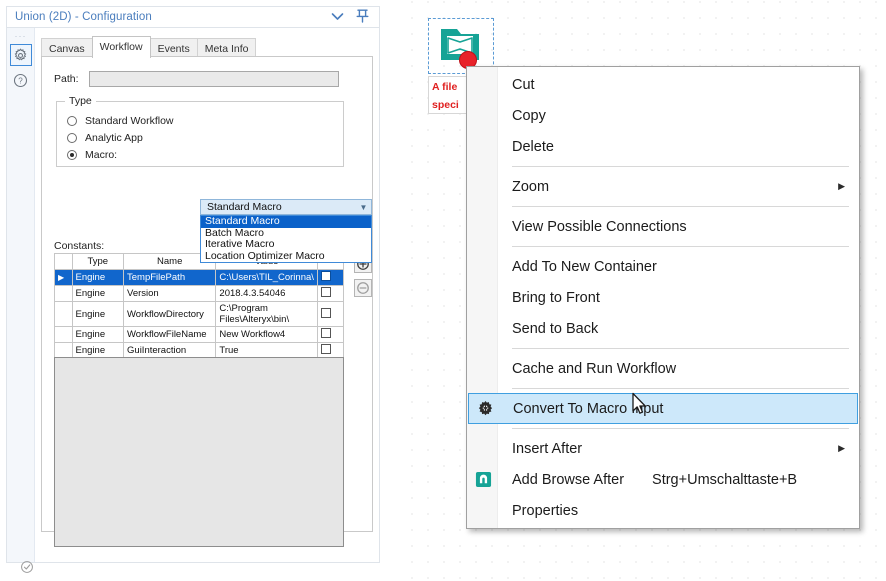  What do you see at coordinates (213, 79) in the screenshot?
I see `path-input` at bounding box center [213, 79].